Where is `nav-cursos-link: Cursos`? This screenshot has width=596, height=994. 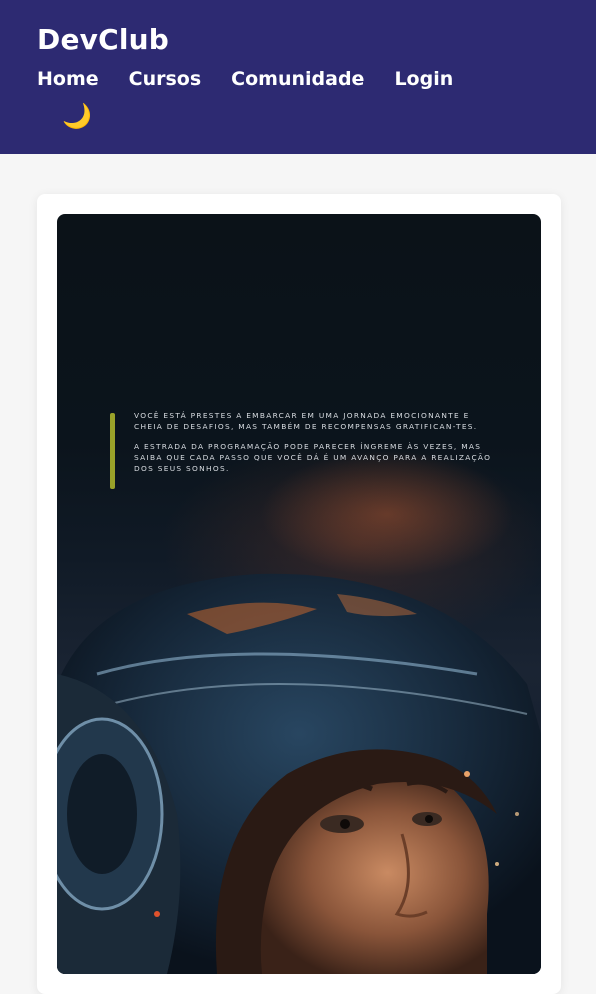 nav-cursos-link: Cursos is located at coordinates (165, 79).